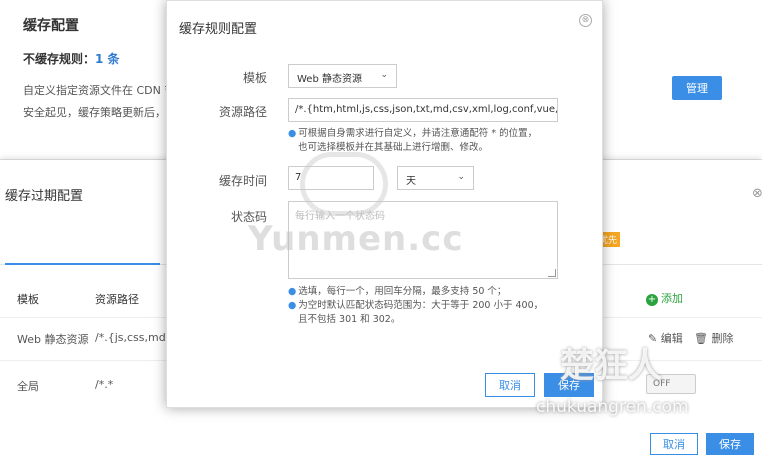 This screenshot has height=461, width=762. What do you see at coordinates (329, 79) in the screenshot?
I see `template-selected-value: Web 静态资源` at bounding box center [329, 79].